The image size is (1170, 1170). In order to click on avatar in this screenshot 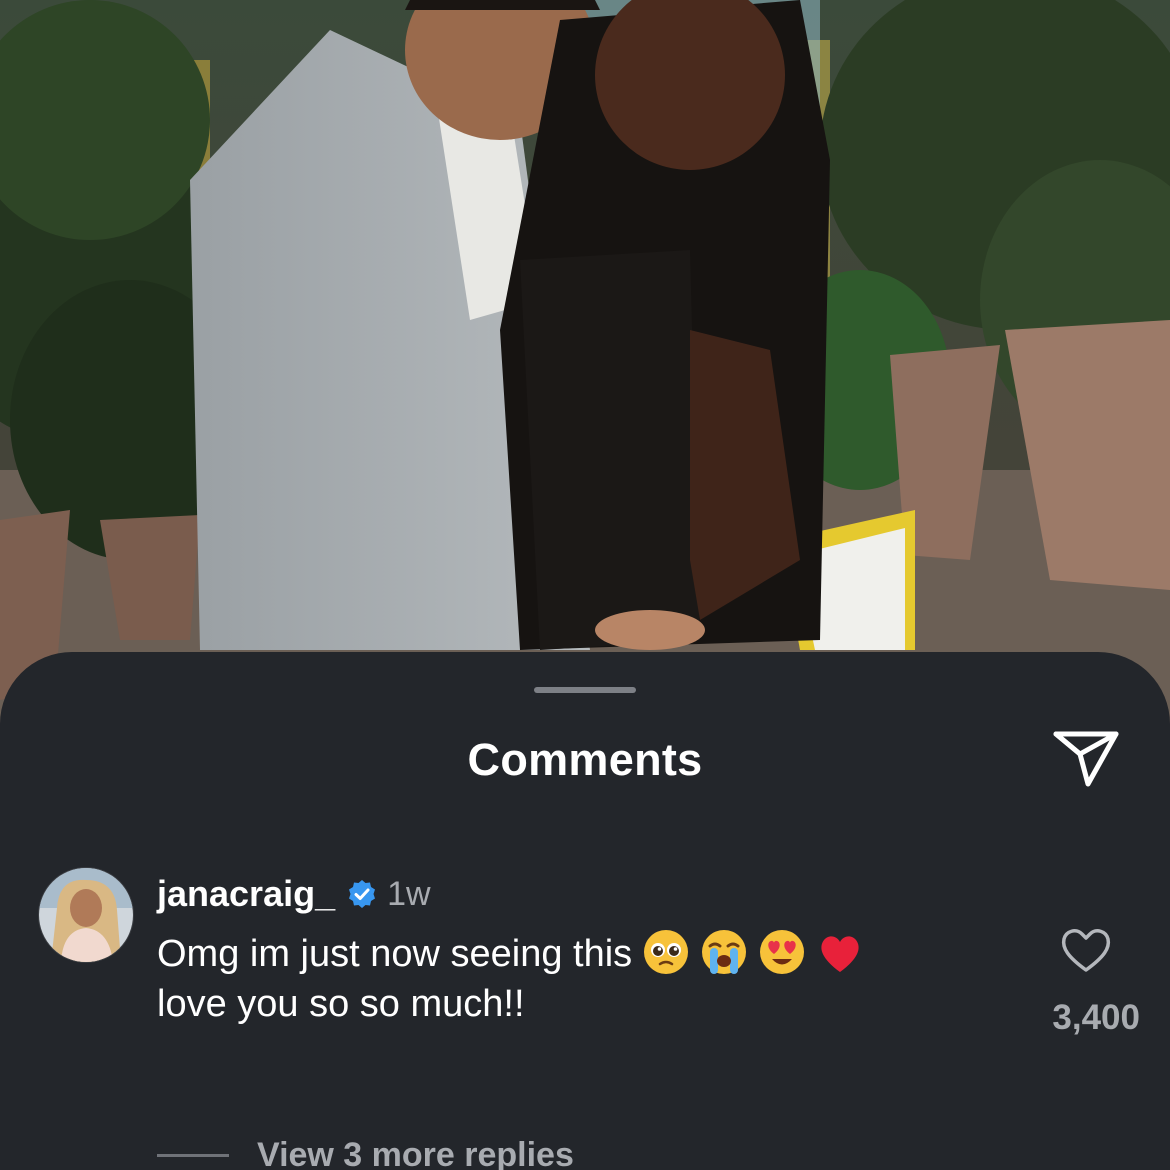, I will do `click(86, 915)`.